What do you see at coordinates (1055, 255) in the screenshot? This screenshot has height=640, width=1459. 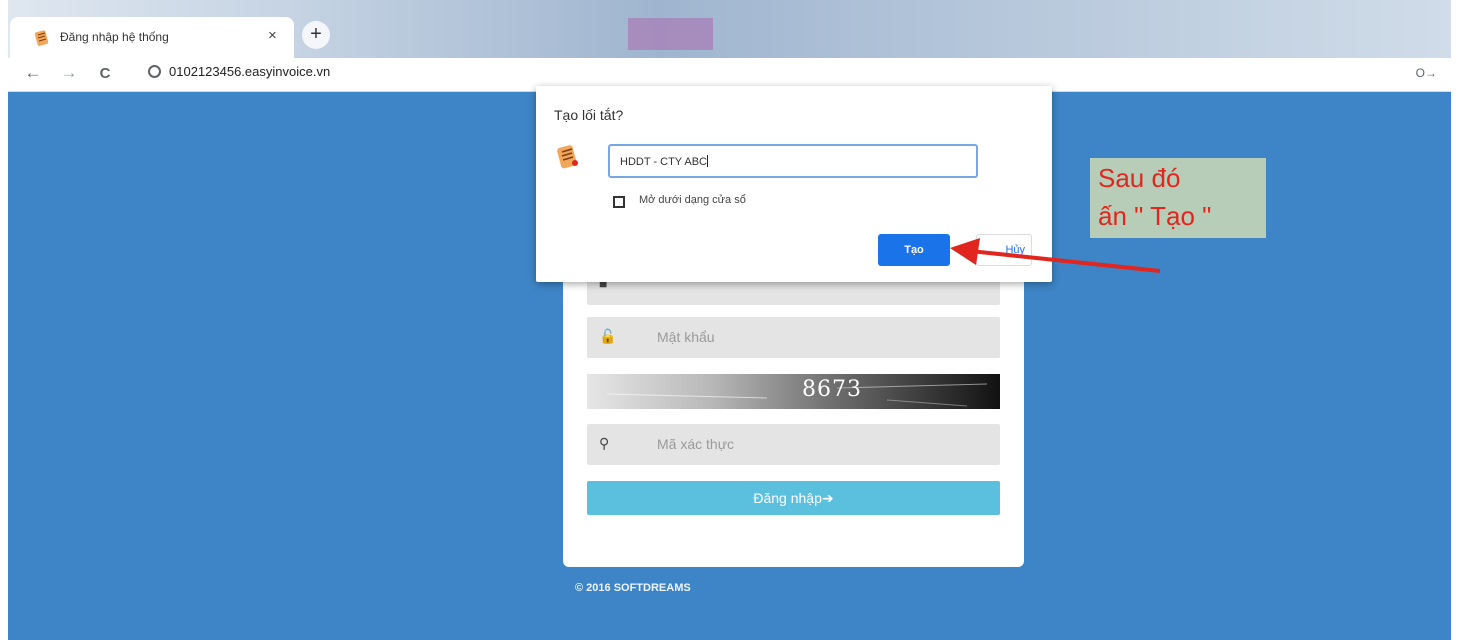 I see `annotation-arrow` at bounding box center [1055, 255].